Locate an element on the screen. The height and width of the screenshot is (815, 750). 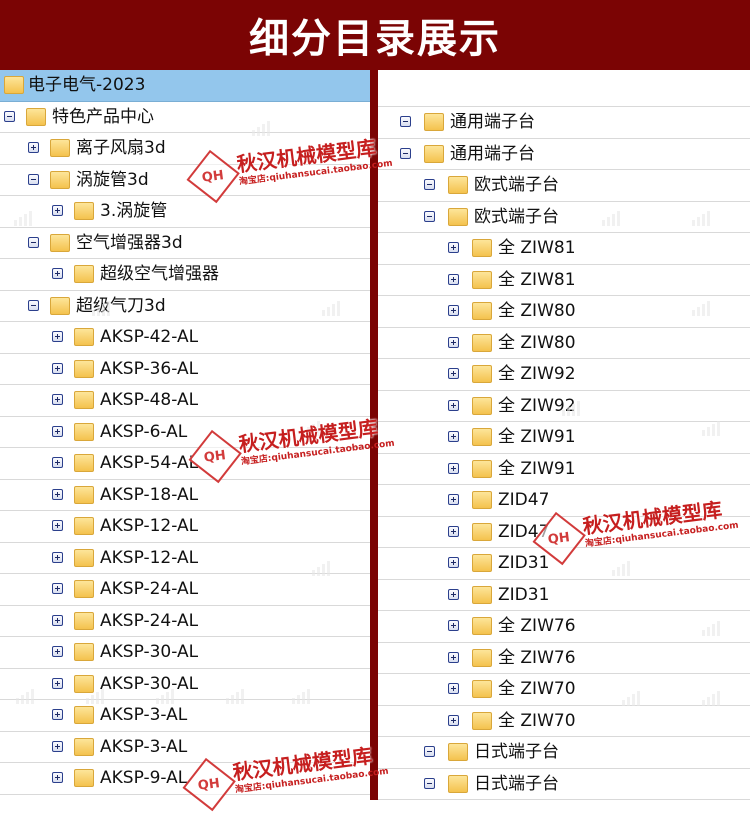
tree-row: 3.涡旋管 is located at coordinates (185, 212).